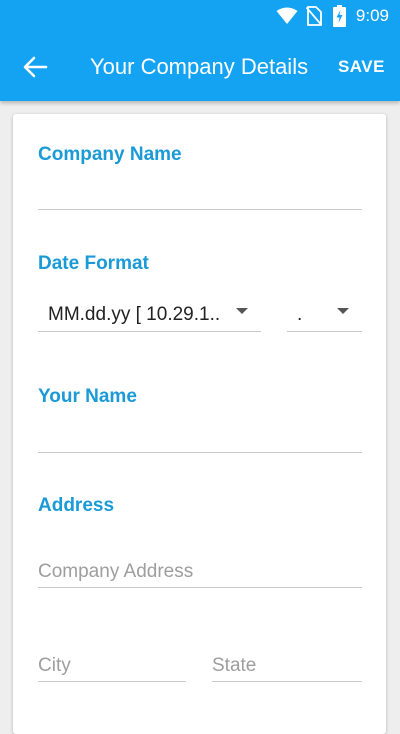 Image resolution: width=400 pixels, height=734 pixels. I want to click on city-placeholder: City, so click(54, 665).